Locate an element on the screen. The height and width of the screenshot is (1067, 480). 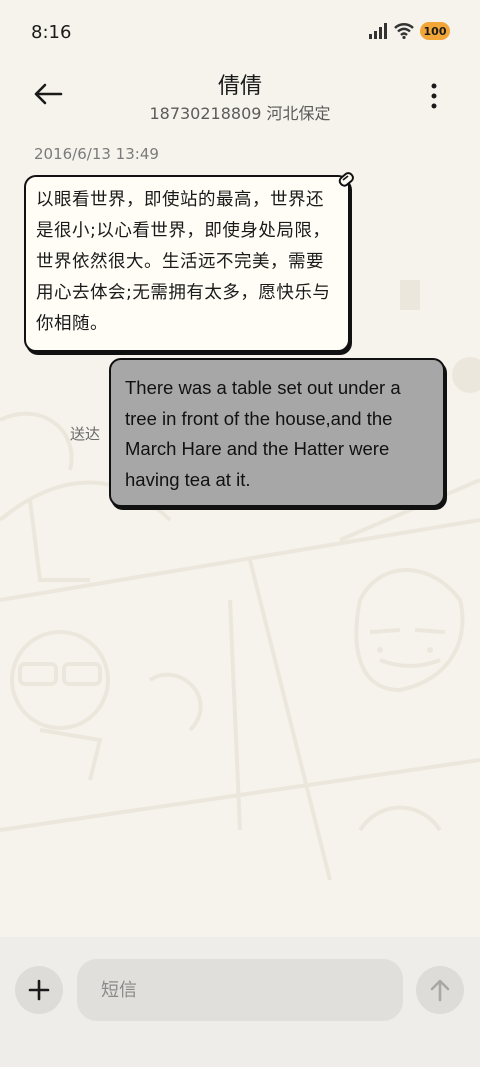
more-options-button is located at coordinates (434, 96).